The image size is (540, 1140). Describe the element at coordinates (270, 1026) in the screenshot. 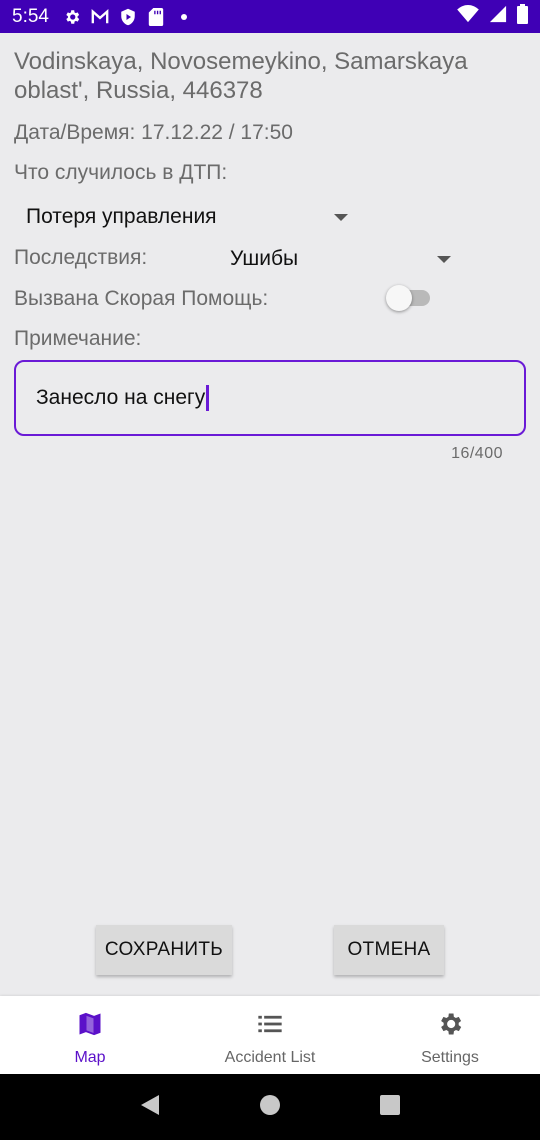

I see `list-icon` at that location.